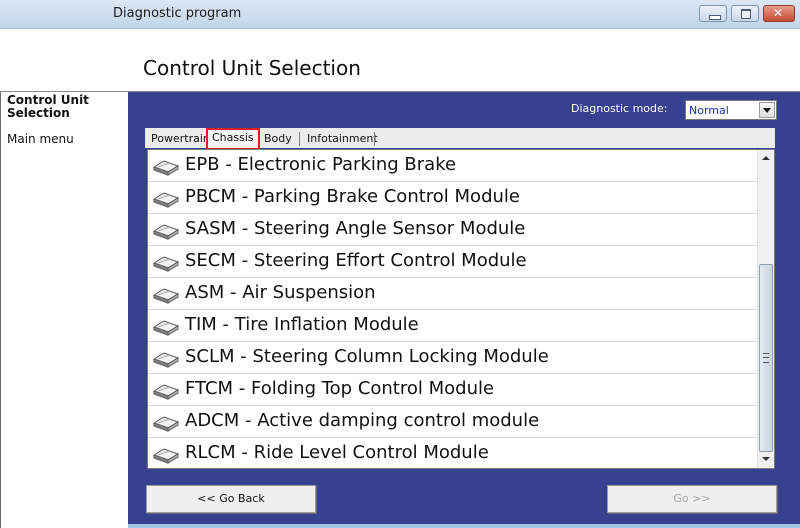  Describe the element at coordinates (461, 326) in the screenshot. I see `module-list-item: TIM - Tire Inflation Module` at that location.